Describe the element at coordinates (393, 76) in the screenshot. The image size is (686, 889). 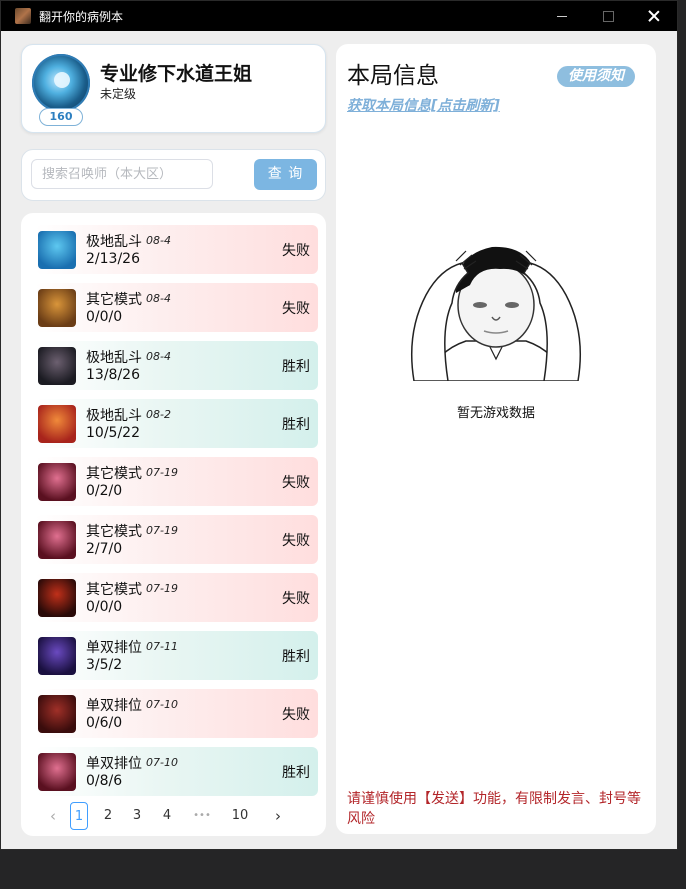
I see `game-info-title: 本局信息` at that location.